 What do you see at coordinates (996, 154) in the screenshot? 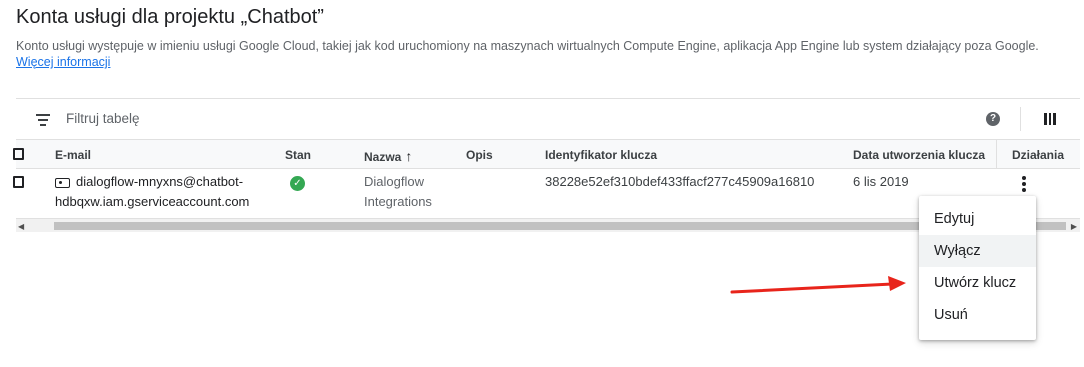
I see `actions-column-divider` at bounding box center [996, 154].